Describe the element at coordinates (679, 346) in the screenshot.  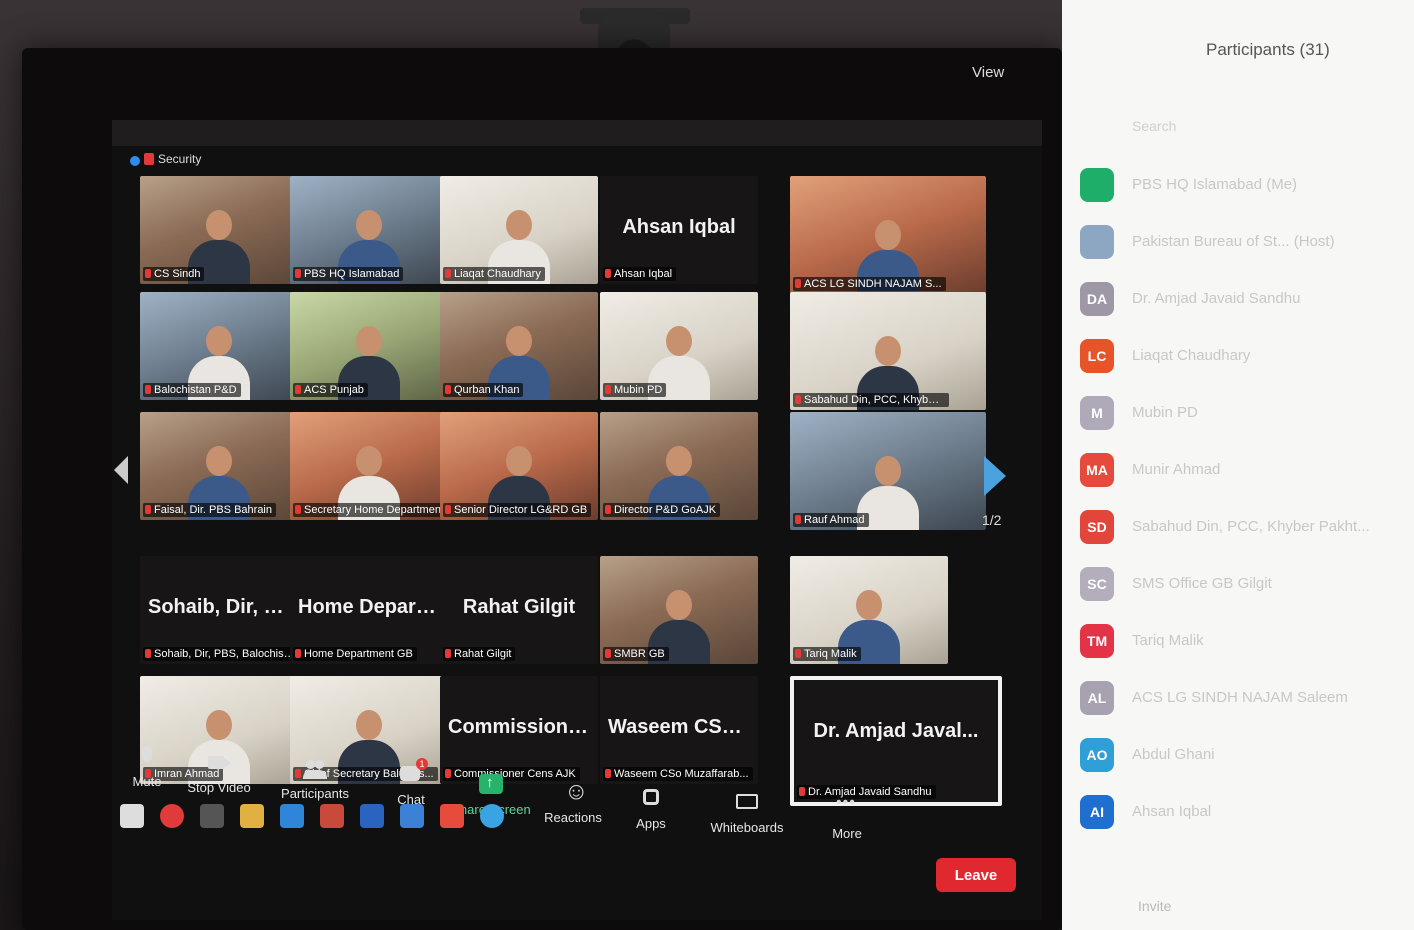
I see `video-tile: Mubin PD` at that location.